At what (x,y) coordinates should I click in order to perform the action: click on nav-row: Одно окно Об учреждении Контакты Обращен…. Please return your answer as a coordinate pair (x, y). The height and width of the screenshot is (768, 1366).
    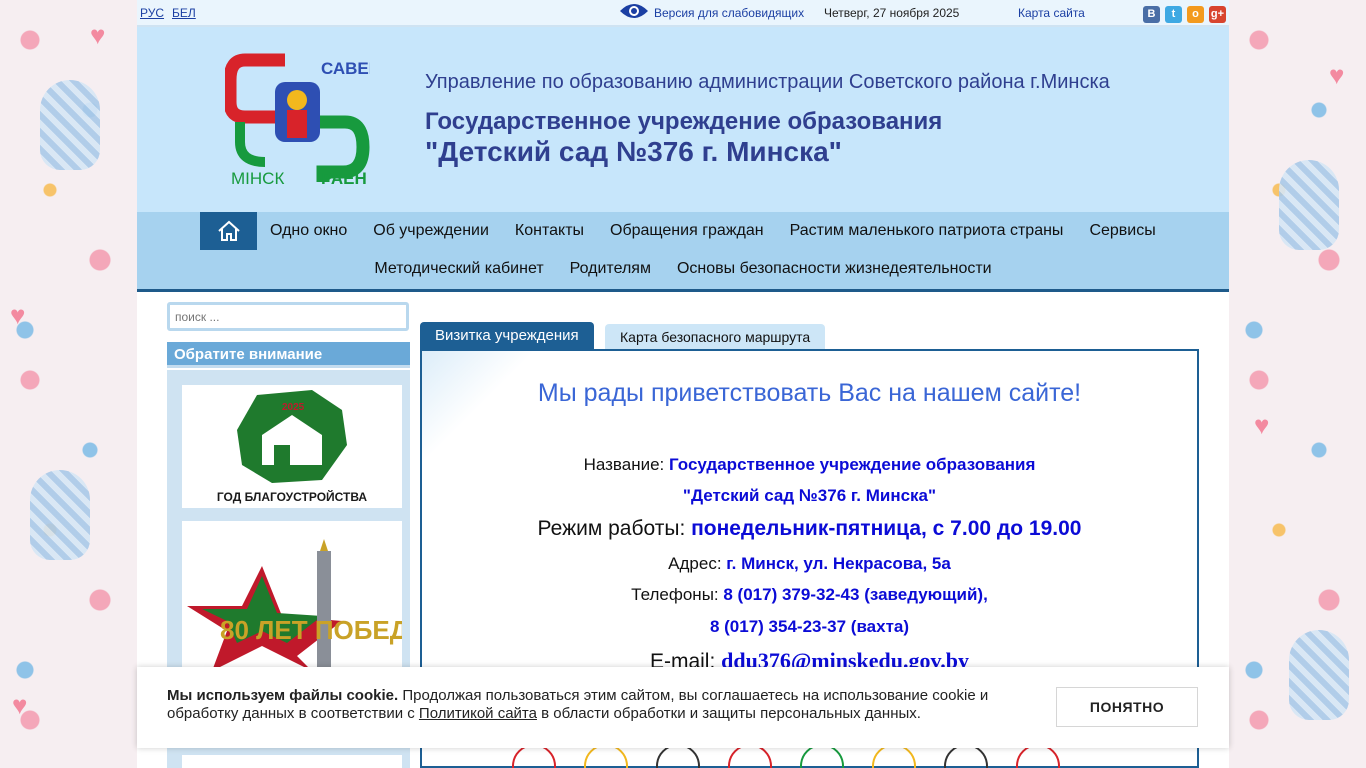
    Looking at the image, I should click on (683, 231).